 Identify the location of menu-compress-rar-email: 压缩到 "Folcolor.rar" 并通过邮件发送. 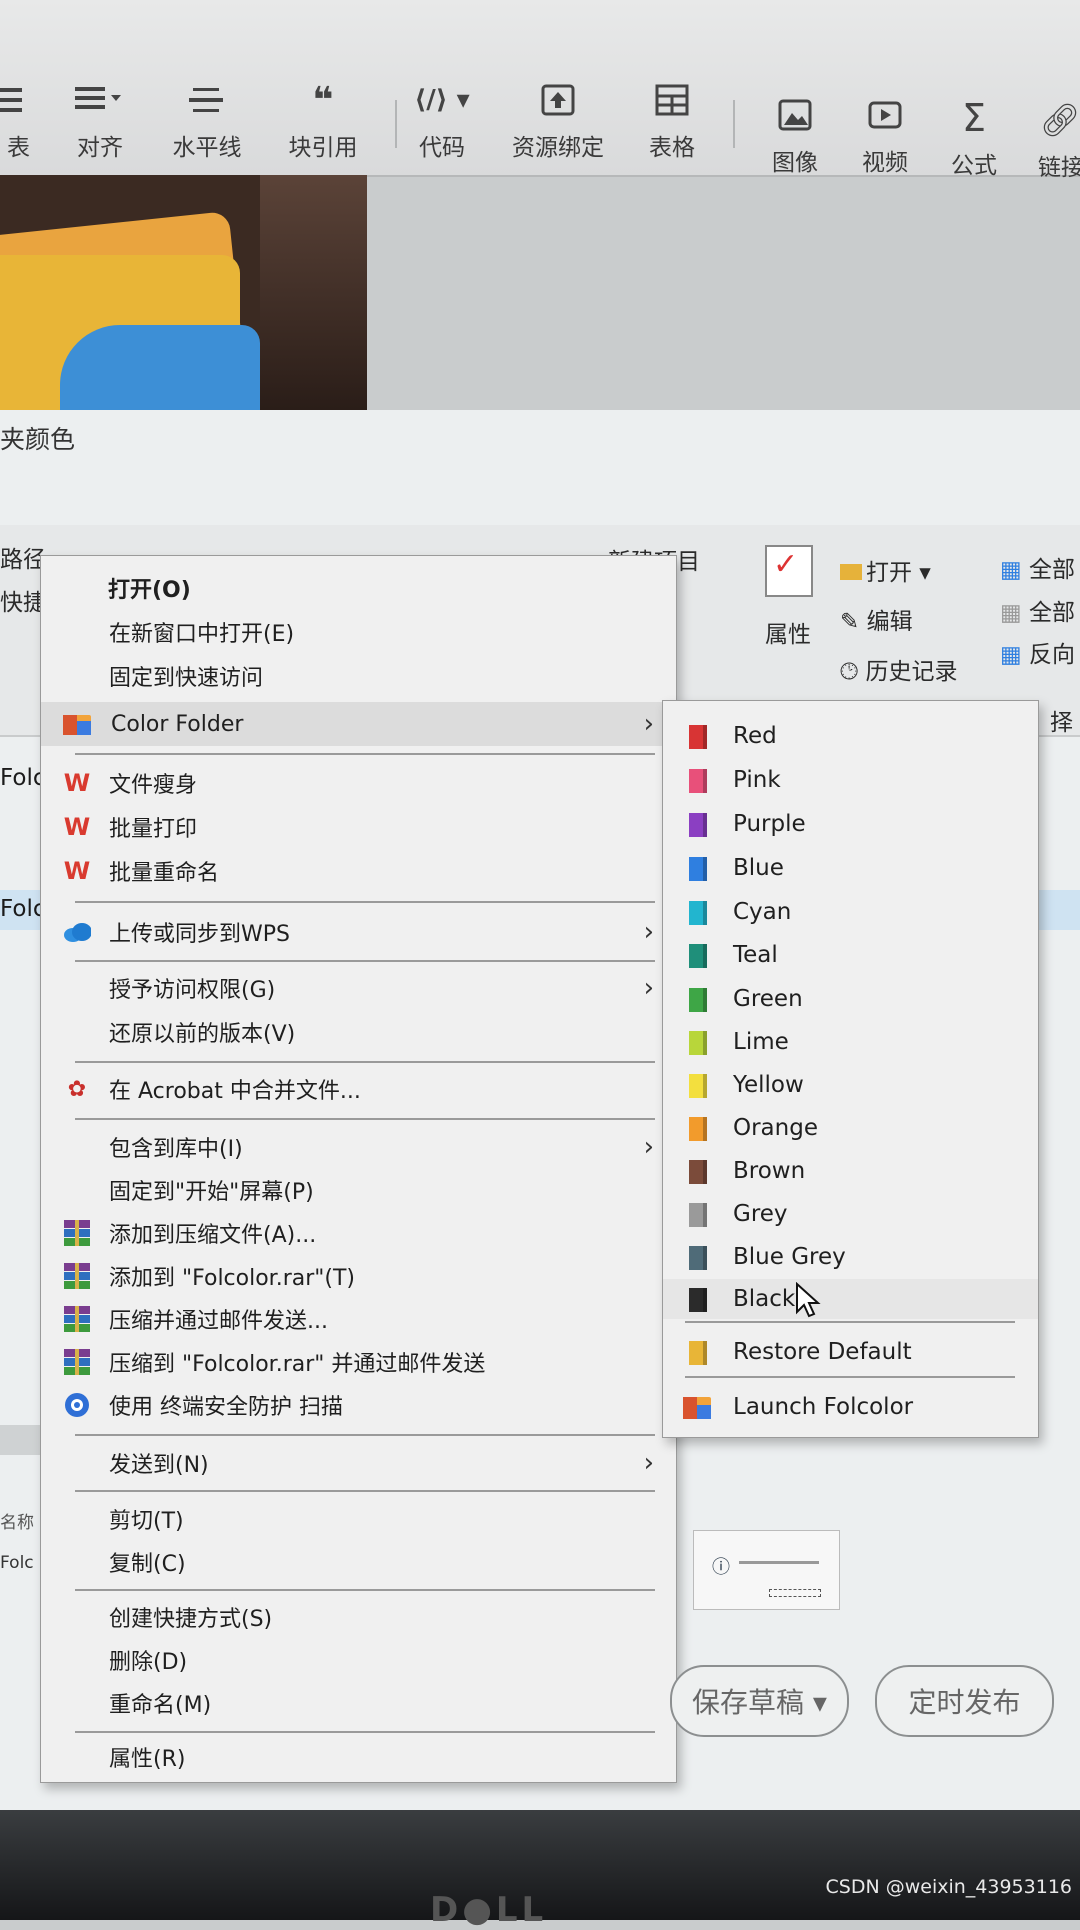
(358, 1362).